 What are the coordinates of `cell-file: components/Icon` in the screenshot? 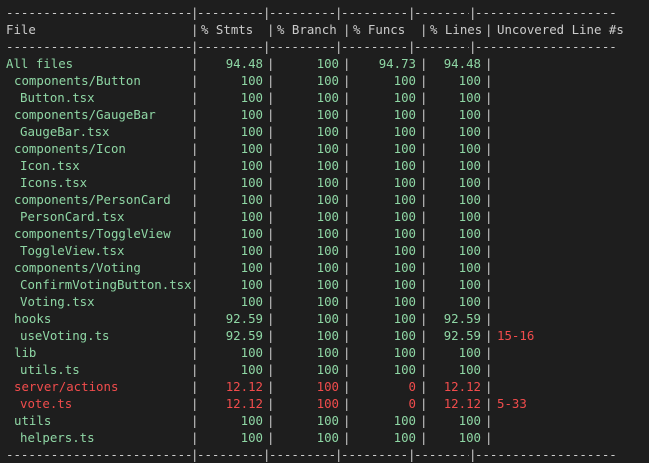 It's located at (70, 148).